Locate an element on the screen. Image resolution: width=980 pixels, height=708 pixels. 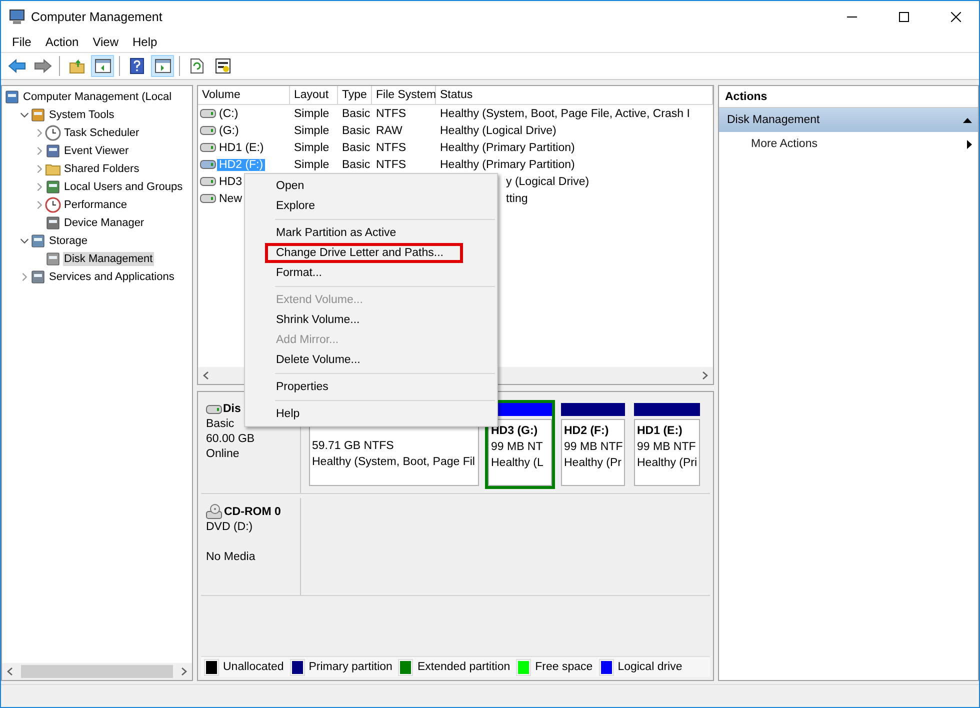
legend-label: Primary partition is located at coordinates (350, 667).